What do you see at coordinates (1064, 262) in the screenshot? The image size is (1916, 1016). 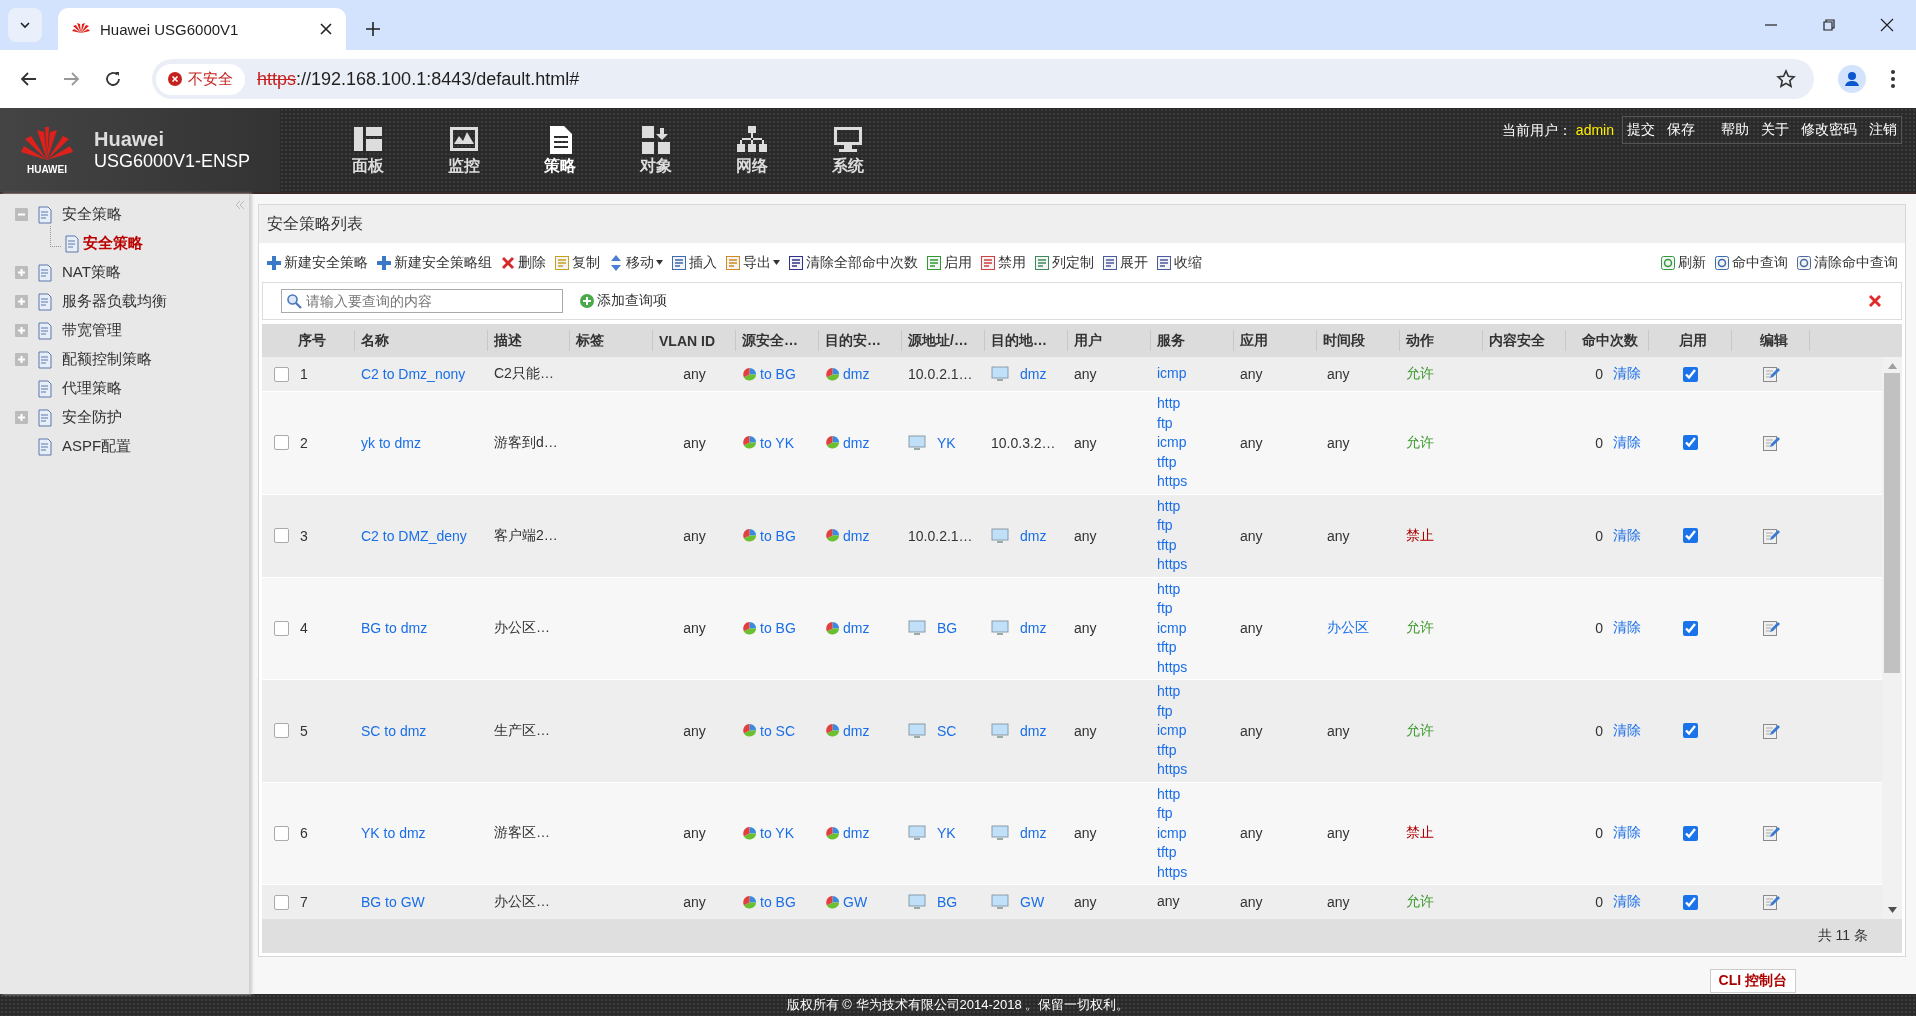 I see `toolbar-button: 列定制` at bounding box center [1064, 262].